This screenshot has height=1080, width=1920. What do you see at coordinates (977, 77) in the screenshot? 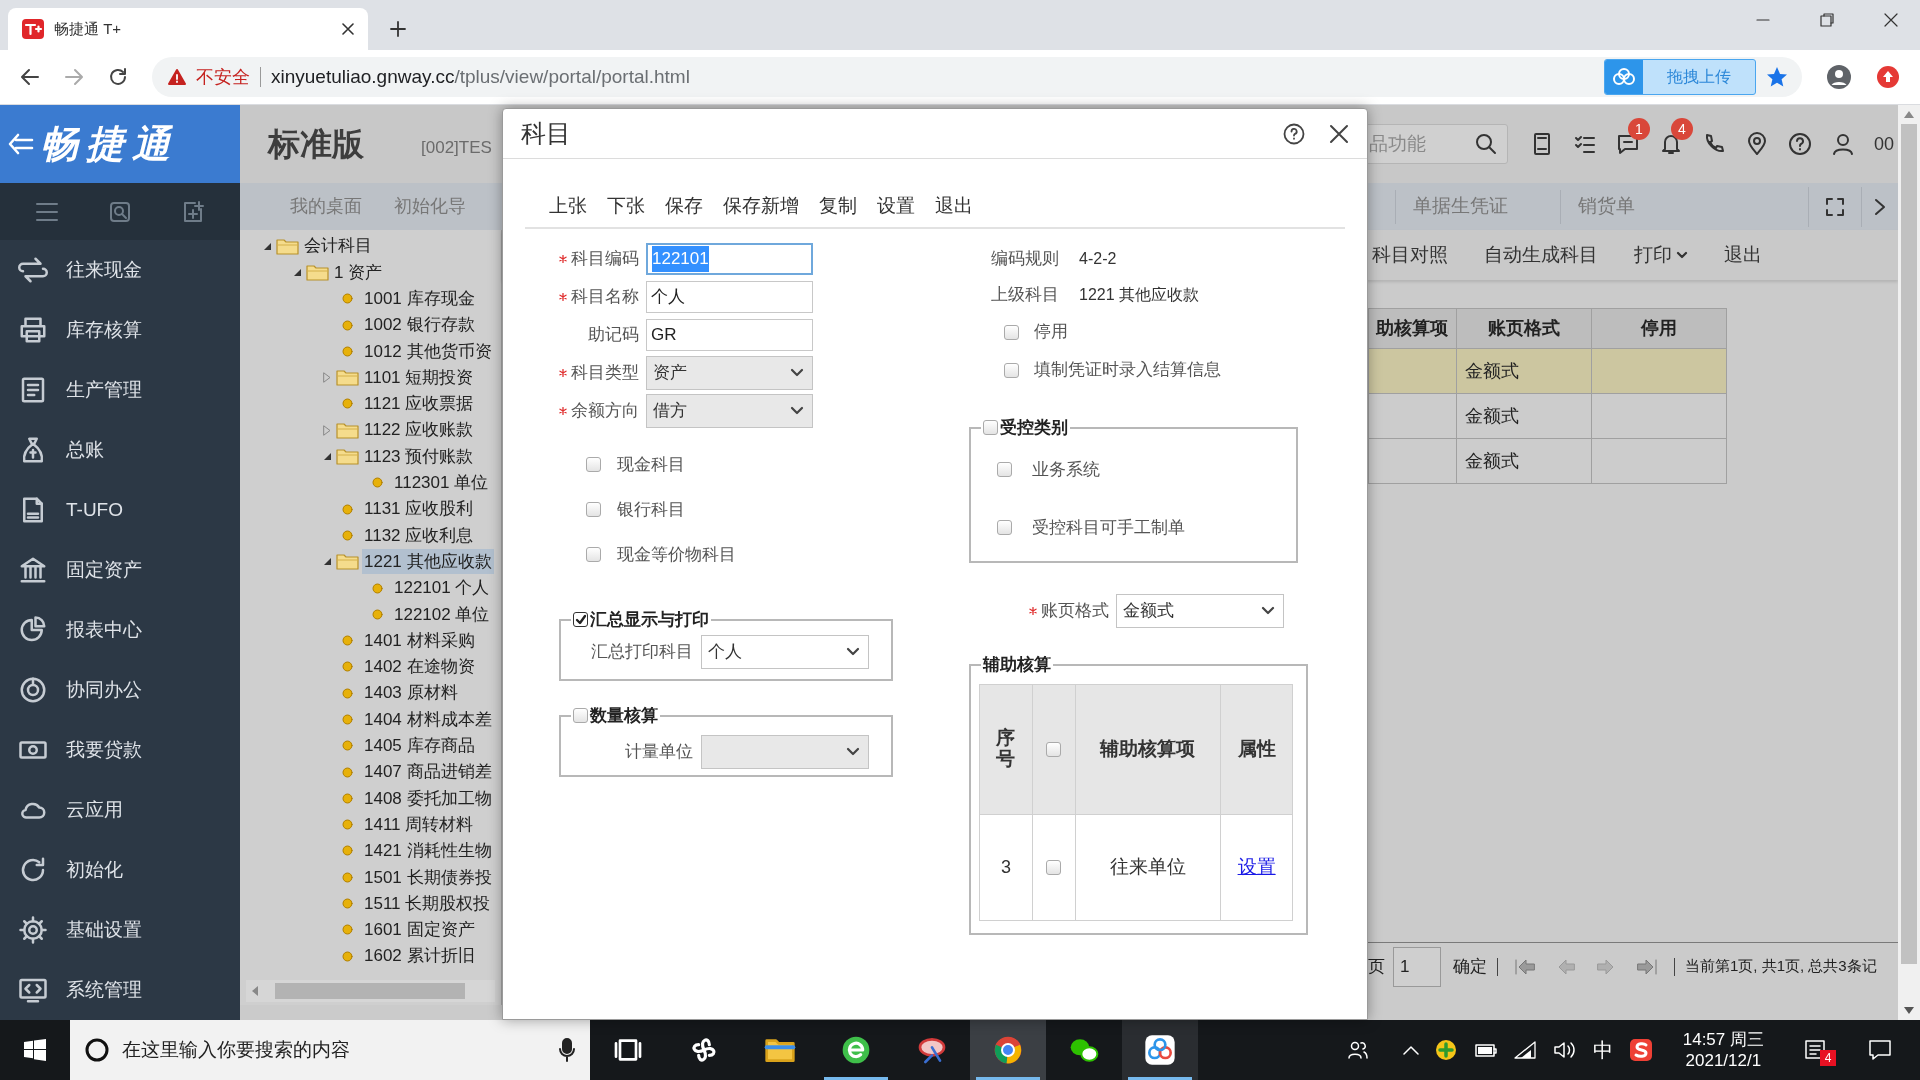
I see `address-field: 不安全 xinyuetuliao.gnway.cc/tplus/view/portal/portal.html 拖拽上传` at bounding box center [977, 77].